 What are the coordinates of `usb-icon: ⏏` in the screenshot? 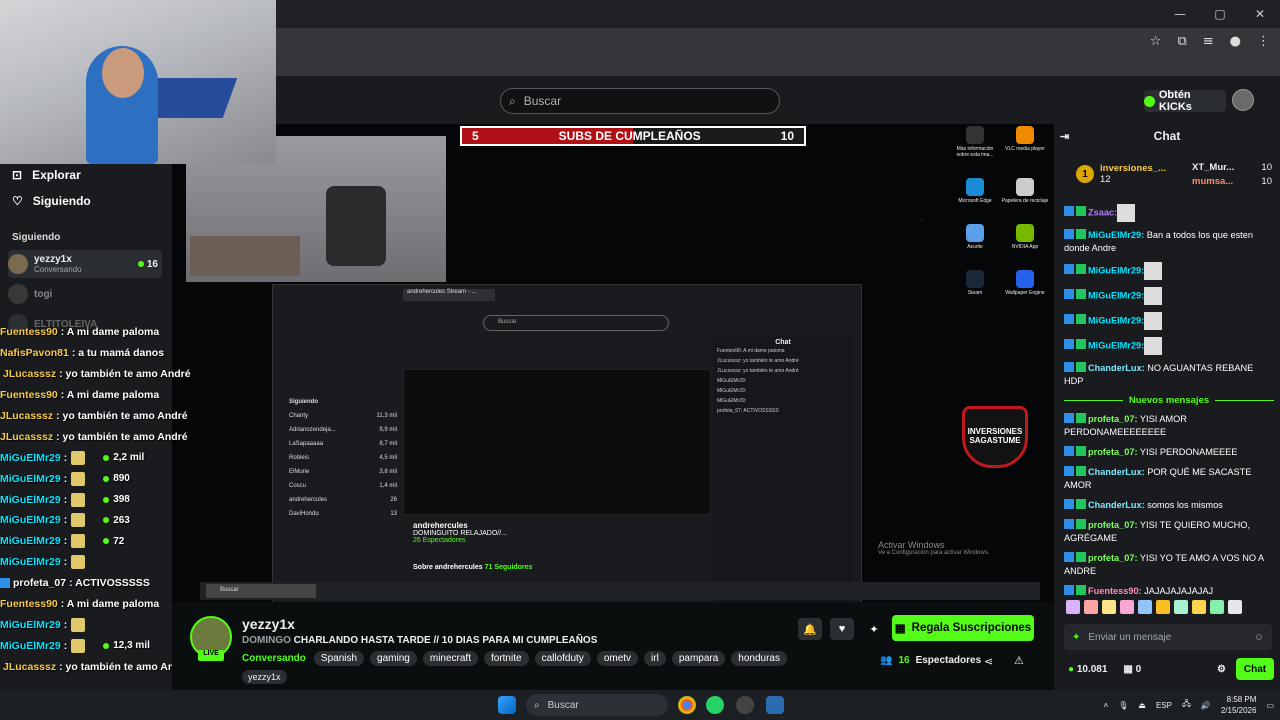 It's located at (1142, 705).